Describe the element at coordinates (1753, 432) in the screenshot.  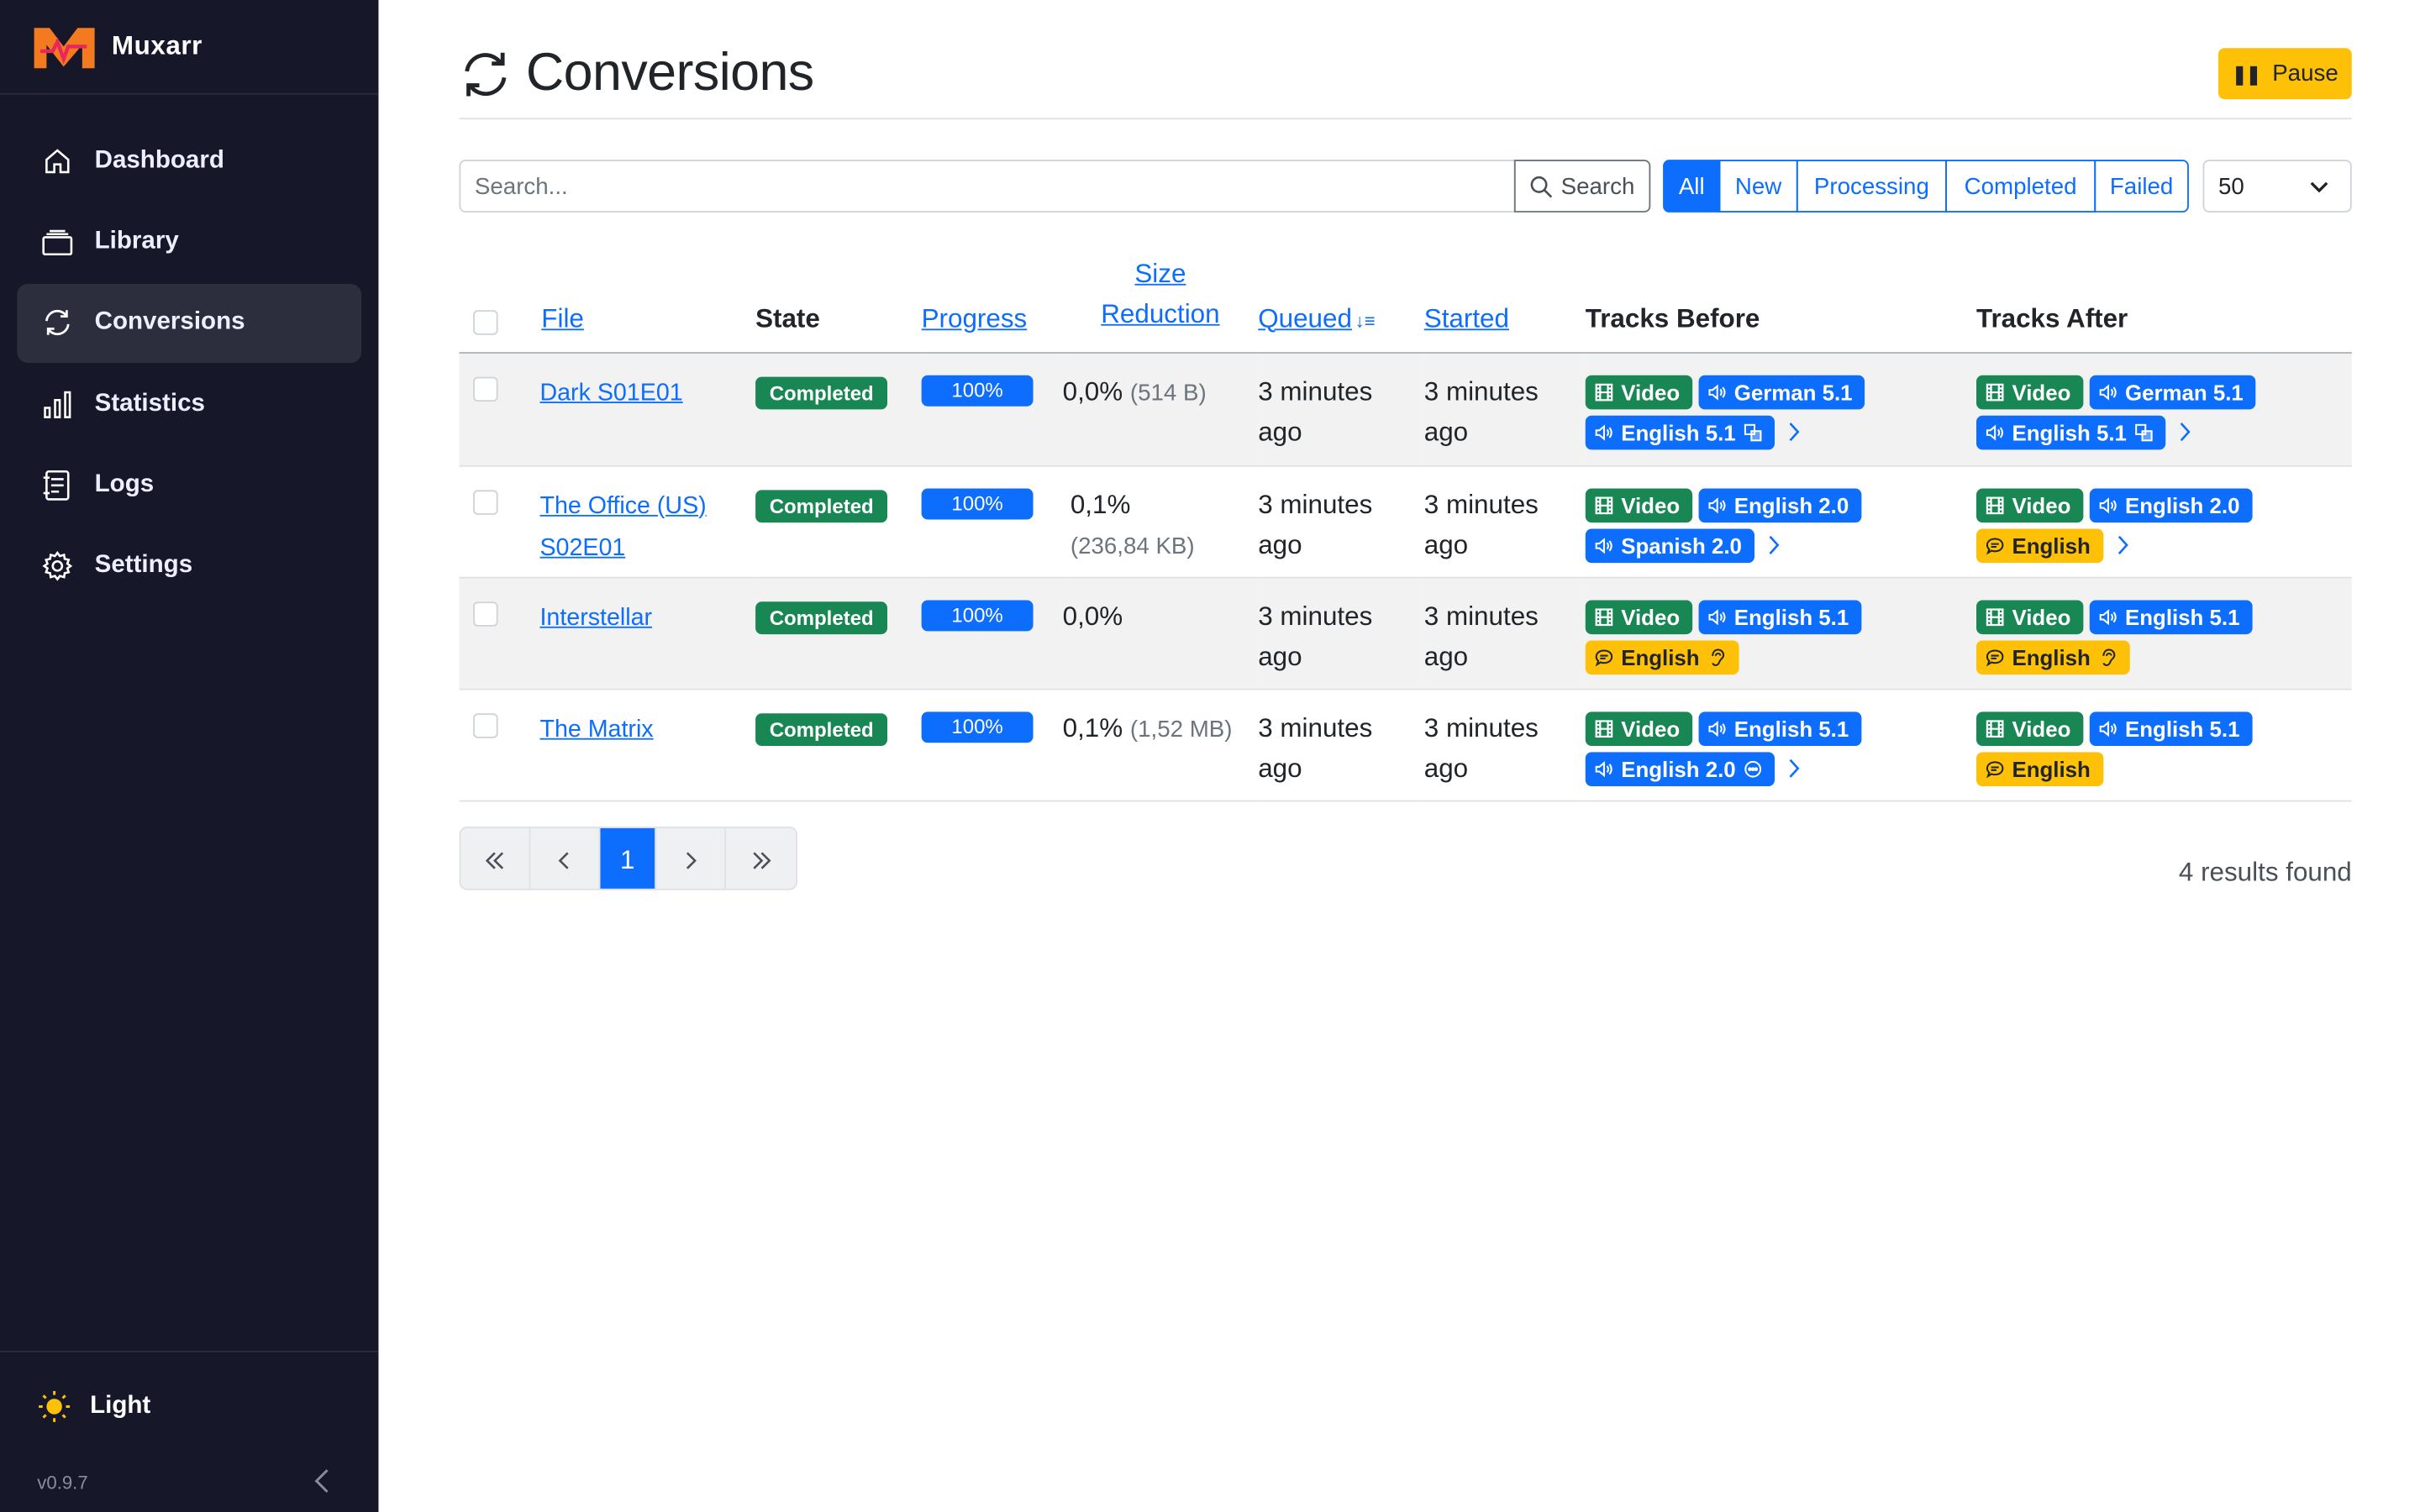
I see `translate-icon` at that location.